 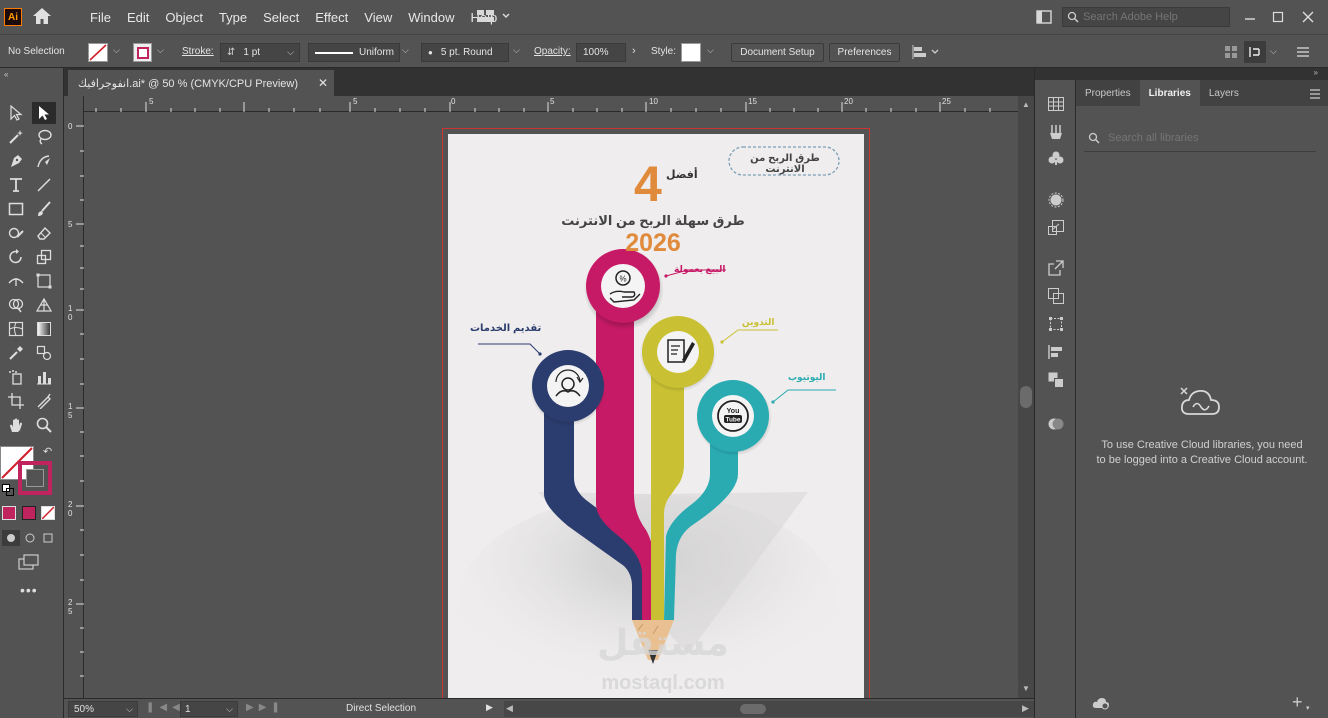 What do you see at coordinates (44, 305) in the screenshot?
I see `perspective-grid-tool-icon` at bounding box center [44, 305].